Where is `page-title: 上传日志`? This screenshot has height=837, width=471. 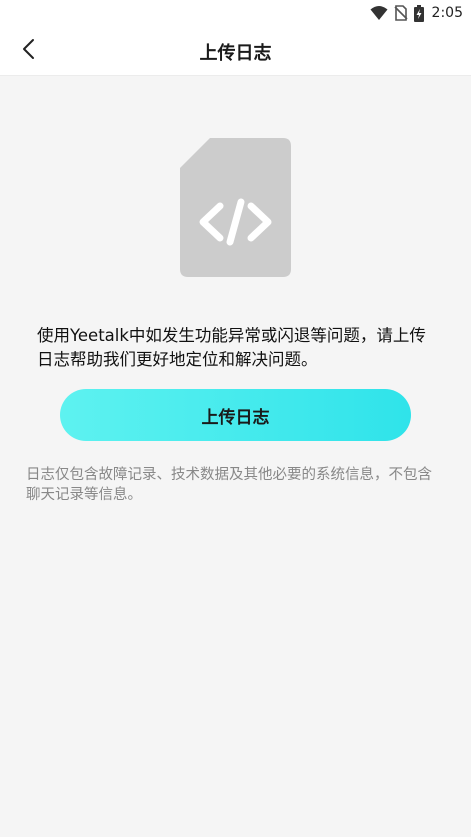
page-title: 上传日志 is located at coordinates (235, 53).